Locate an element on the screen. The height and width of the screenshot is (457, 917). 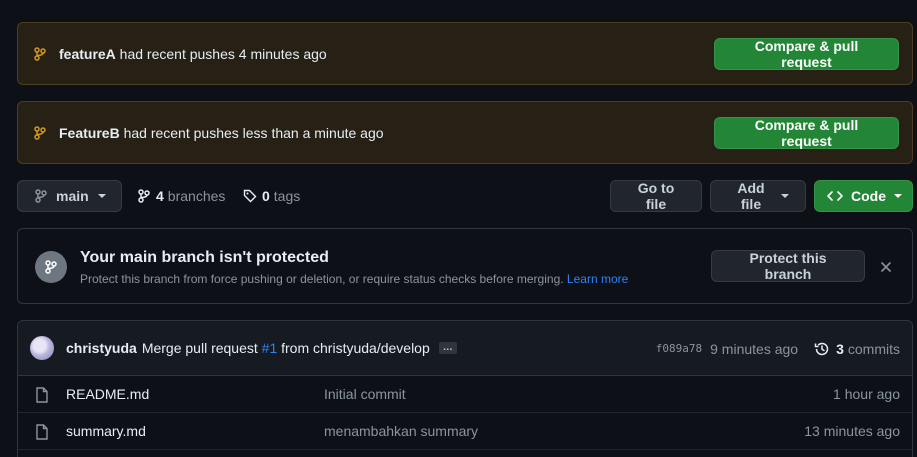
go-to-file-button: Go to file is located at coordinates (656, 196).